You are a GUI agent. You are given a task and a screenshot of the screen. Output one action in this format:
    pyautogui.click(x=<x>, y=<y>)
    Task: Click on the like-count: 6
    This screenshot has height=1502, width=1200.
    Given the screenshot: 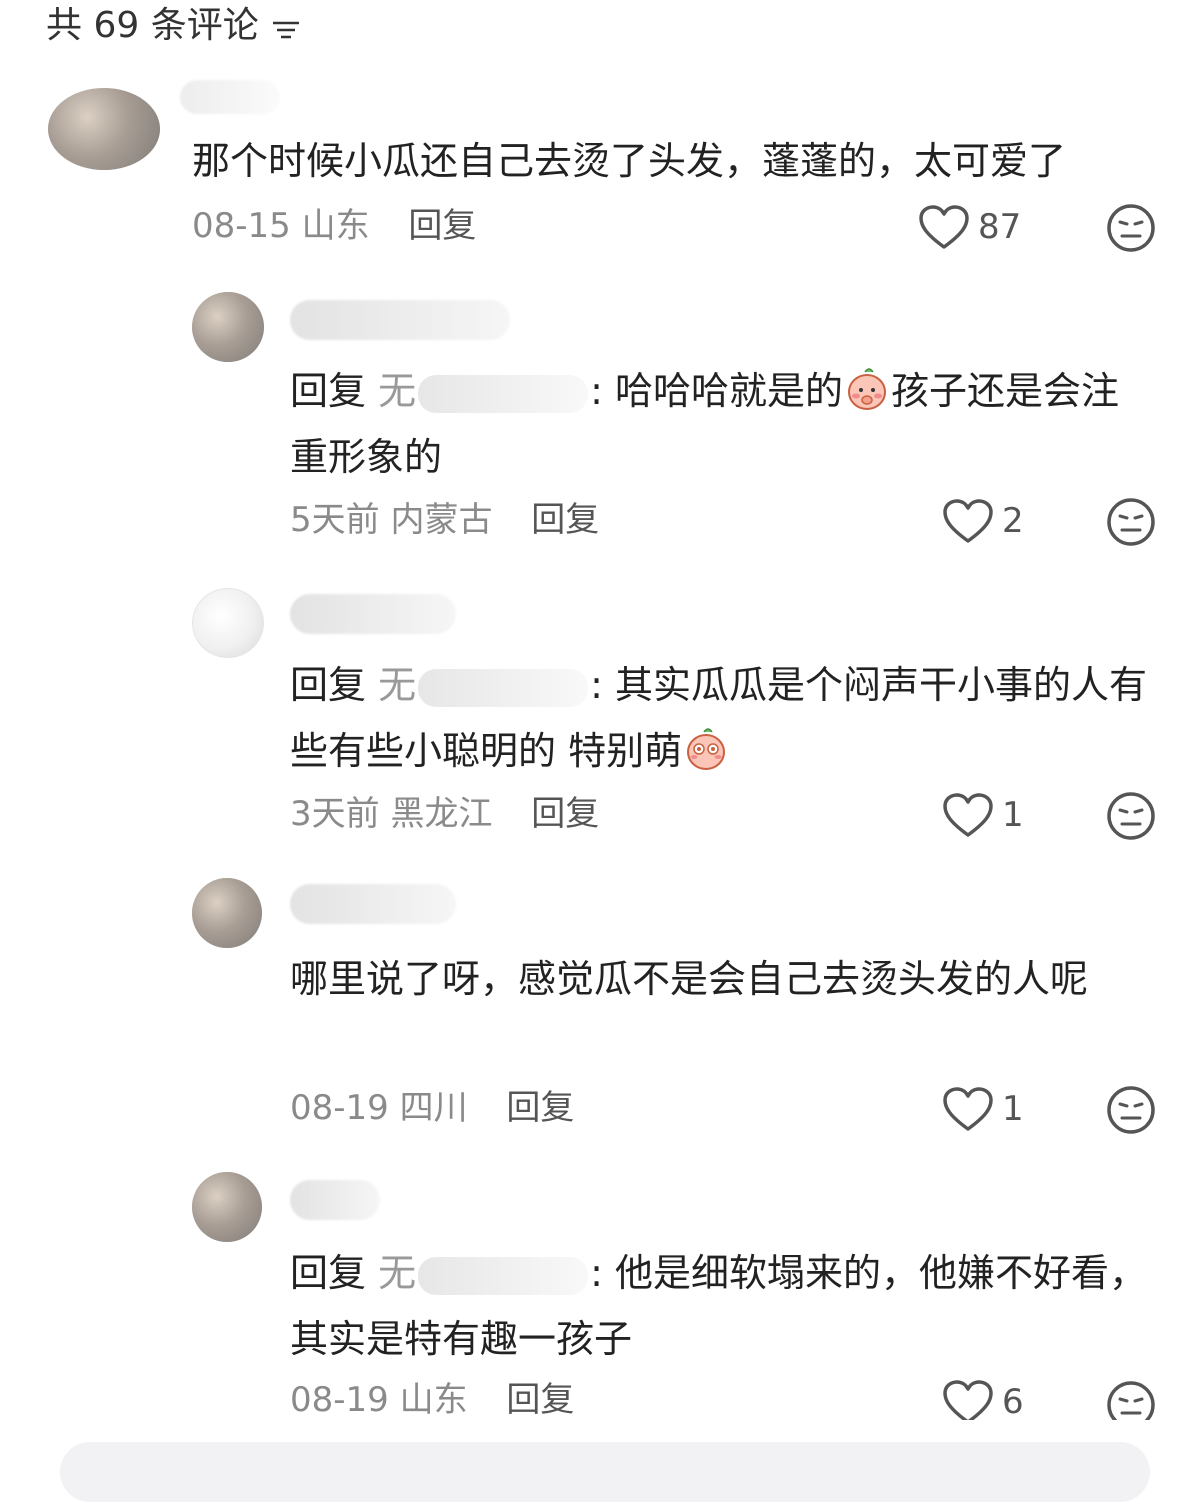 What is the action you would take?
    pyautogui.click(x=1013, y=1401)
    